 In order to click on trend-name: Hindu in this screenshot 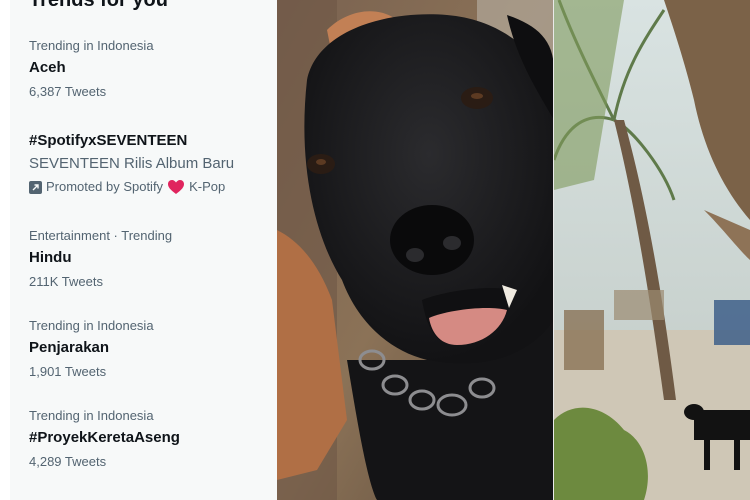, I will do `click(50, 257)`.